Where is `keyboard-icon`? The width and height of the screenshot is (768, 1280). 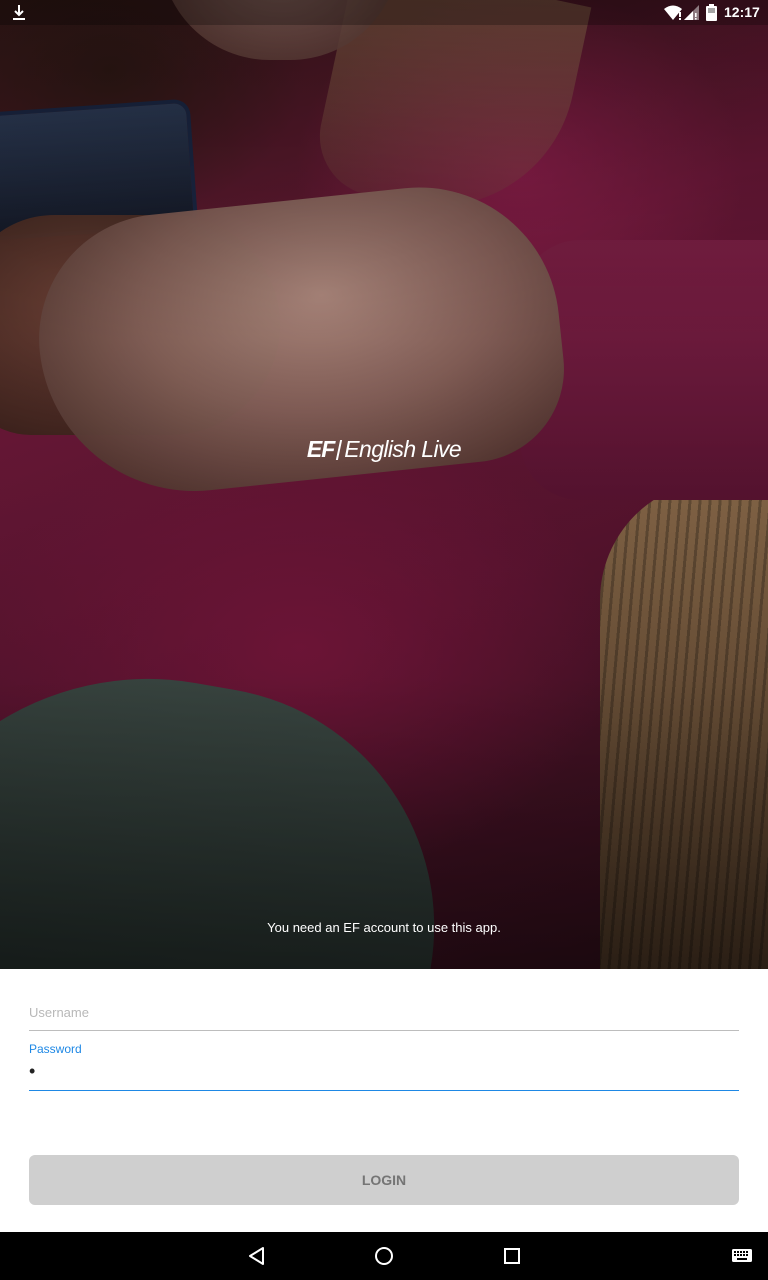 keyboard-icon is located at coordinates (742, 1255).